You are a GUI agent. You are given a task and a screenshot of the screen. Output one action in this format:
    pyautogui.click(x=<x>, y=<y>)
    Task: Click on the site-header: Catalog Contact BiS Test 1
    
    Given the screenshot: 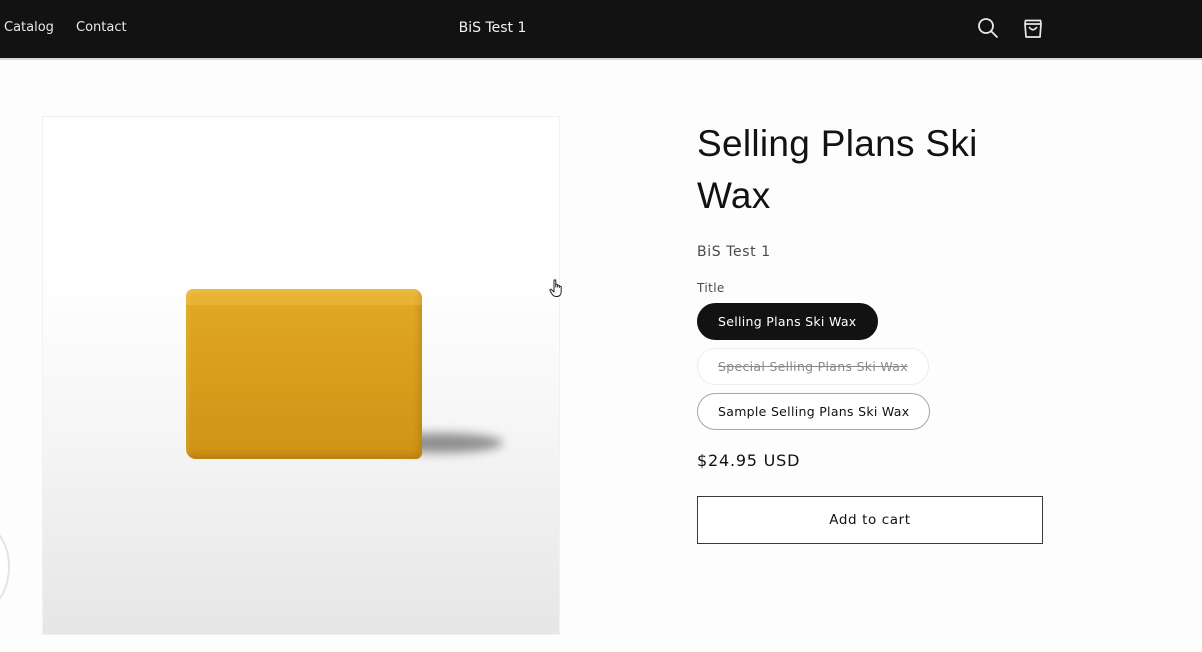 What is the action you would take?
    pyautogui.click(x=601, y=29)
    